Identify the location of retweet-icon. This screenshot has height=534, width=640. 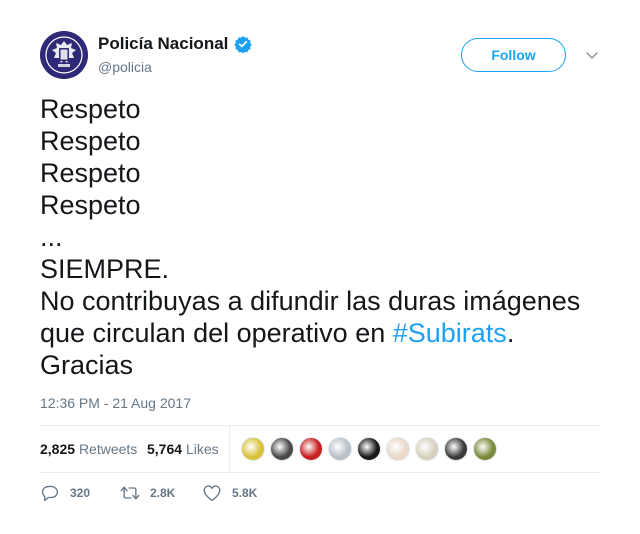
(130, 493).